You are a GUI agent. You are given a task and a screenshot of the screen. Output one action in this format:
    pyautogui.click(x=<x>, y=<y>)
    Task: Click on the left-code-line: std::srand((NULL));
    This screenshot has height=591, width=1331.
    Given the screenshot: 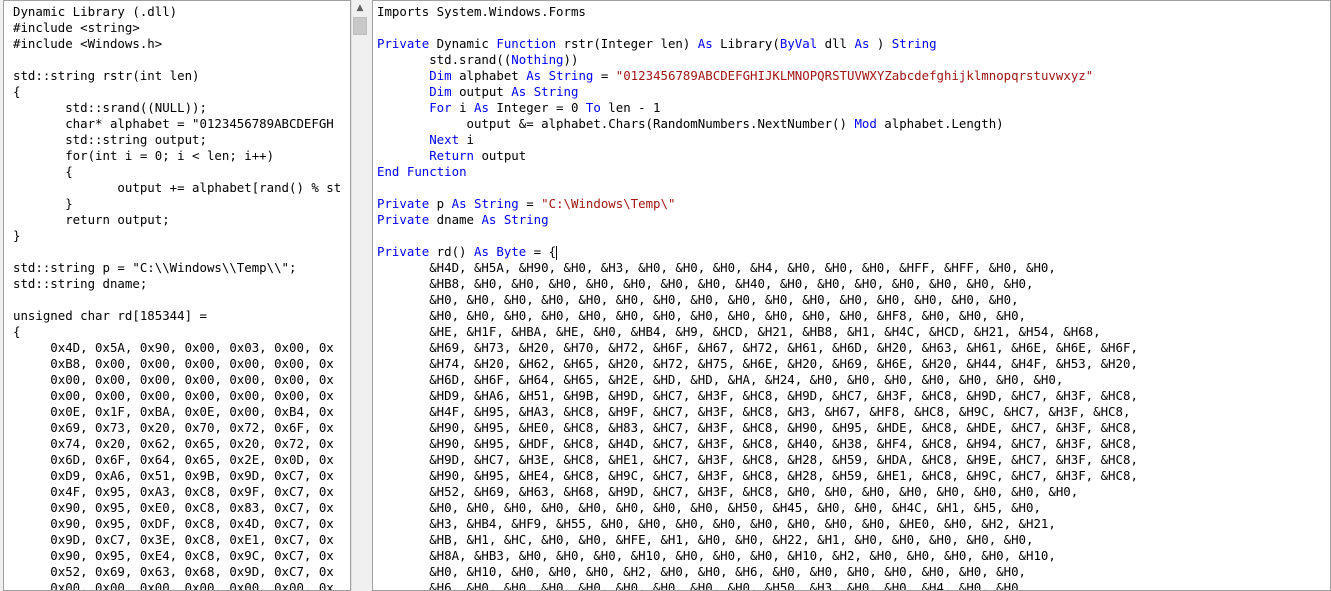 What is the action you would take?
    pyautogui.click(x=110, y=107)
    